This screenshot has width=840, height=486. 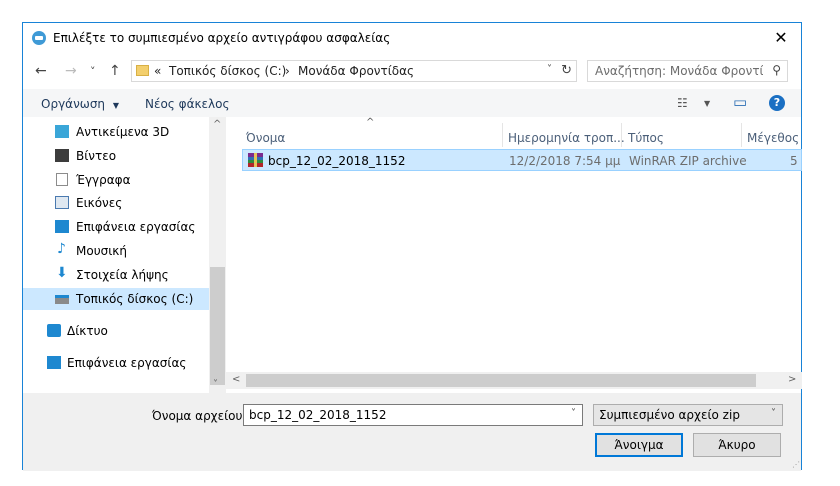 I want to click on sidebar-item-3d-objects: Αντικείμενα 3D, so click(x=115, y=132).